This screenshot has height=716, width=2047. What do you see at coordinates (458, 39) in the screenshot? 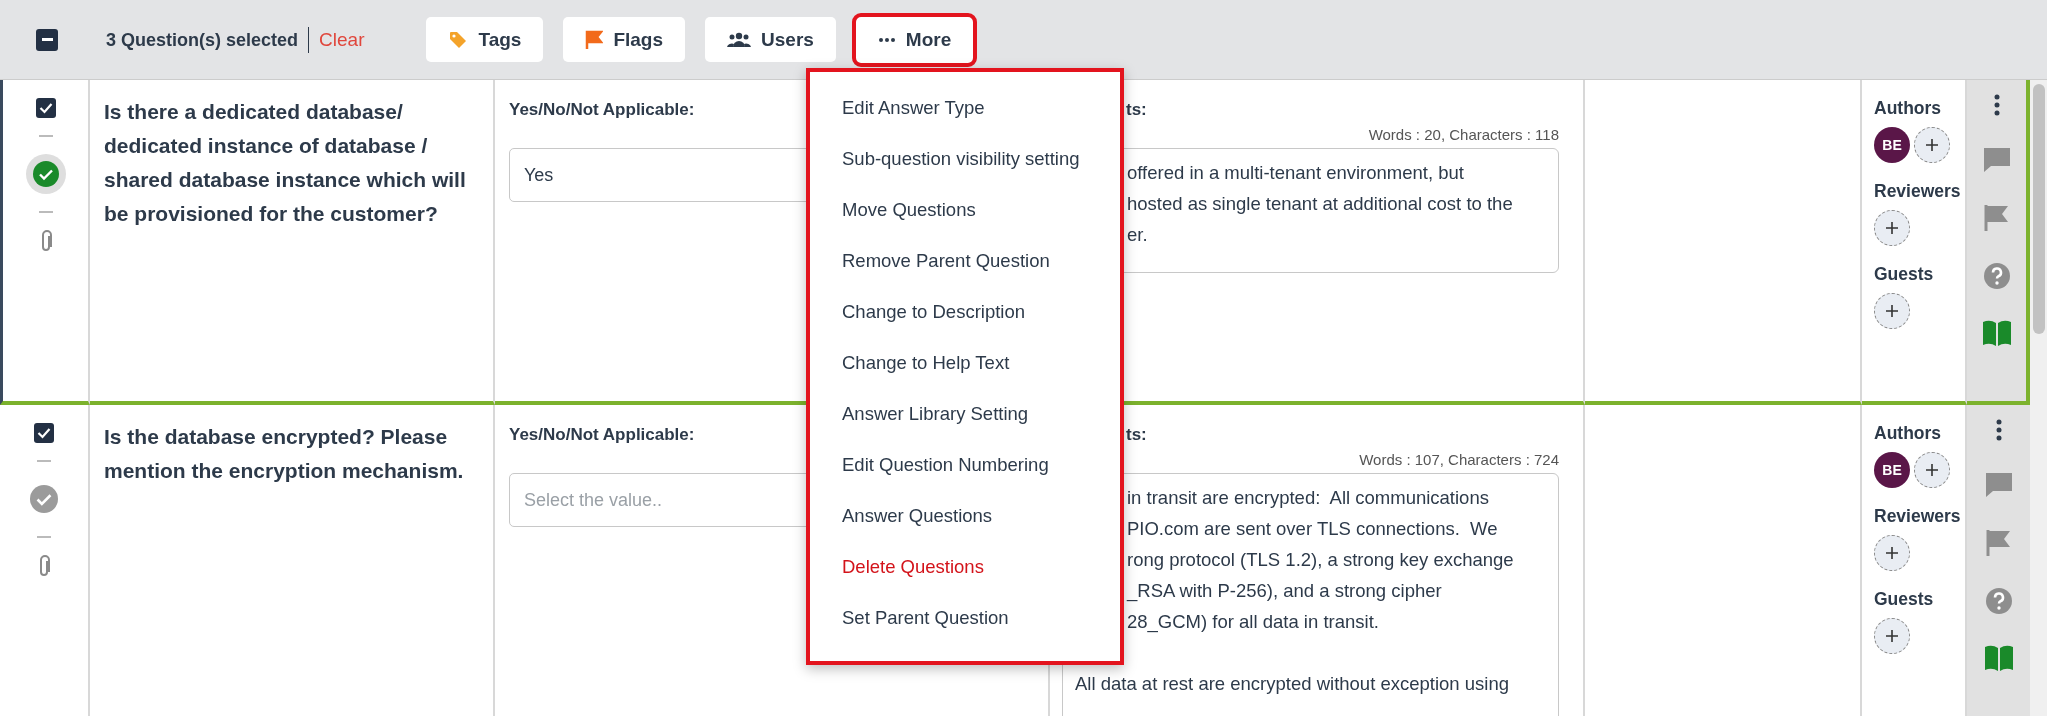
I see `tag-icon` at bounding box center [458, 39].